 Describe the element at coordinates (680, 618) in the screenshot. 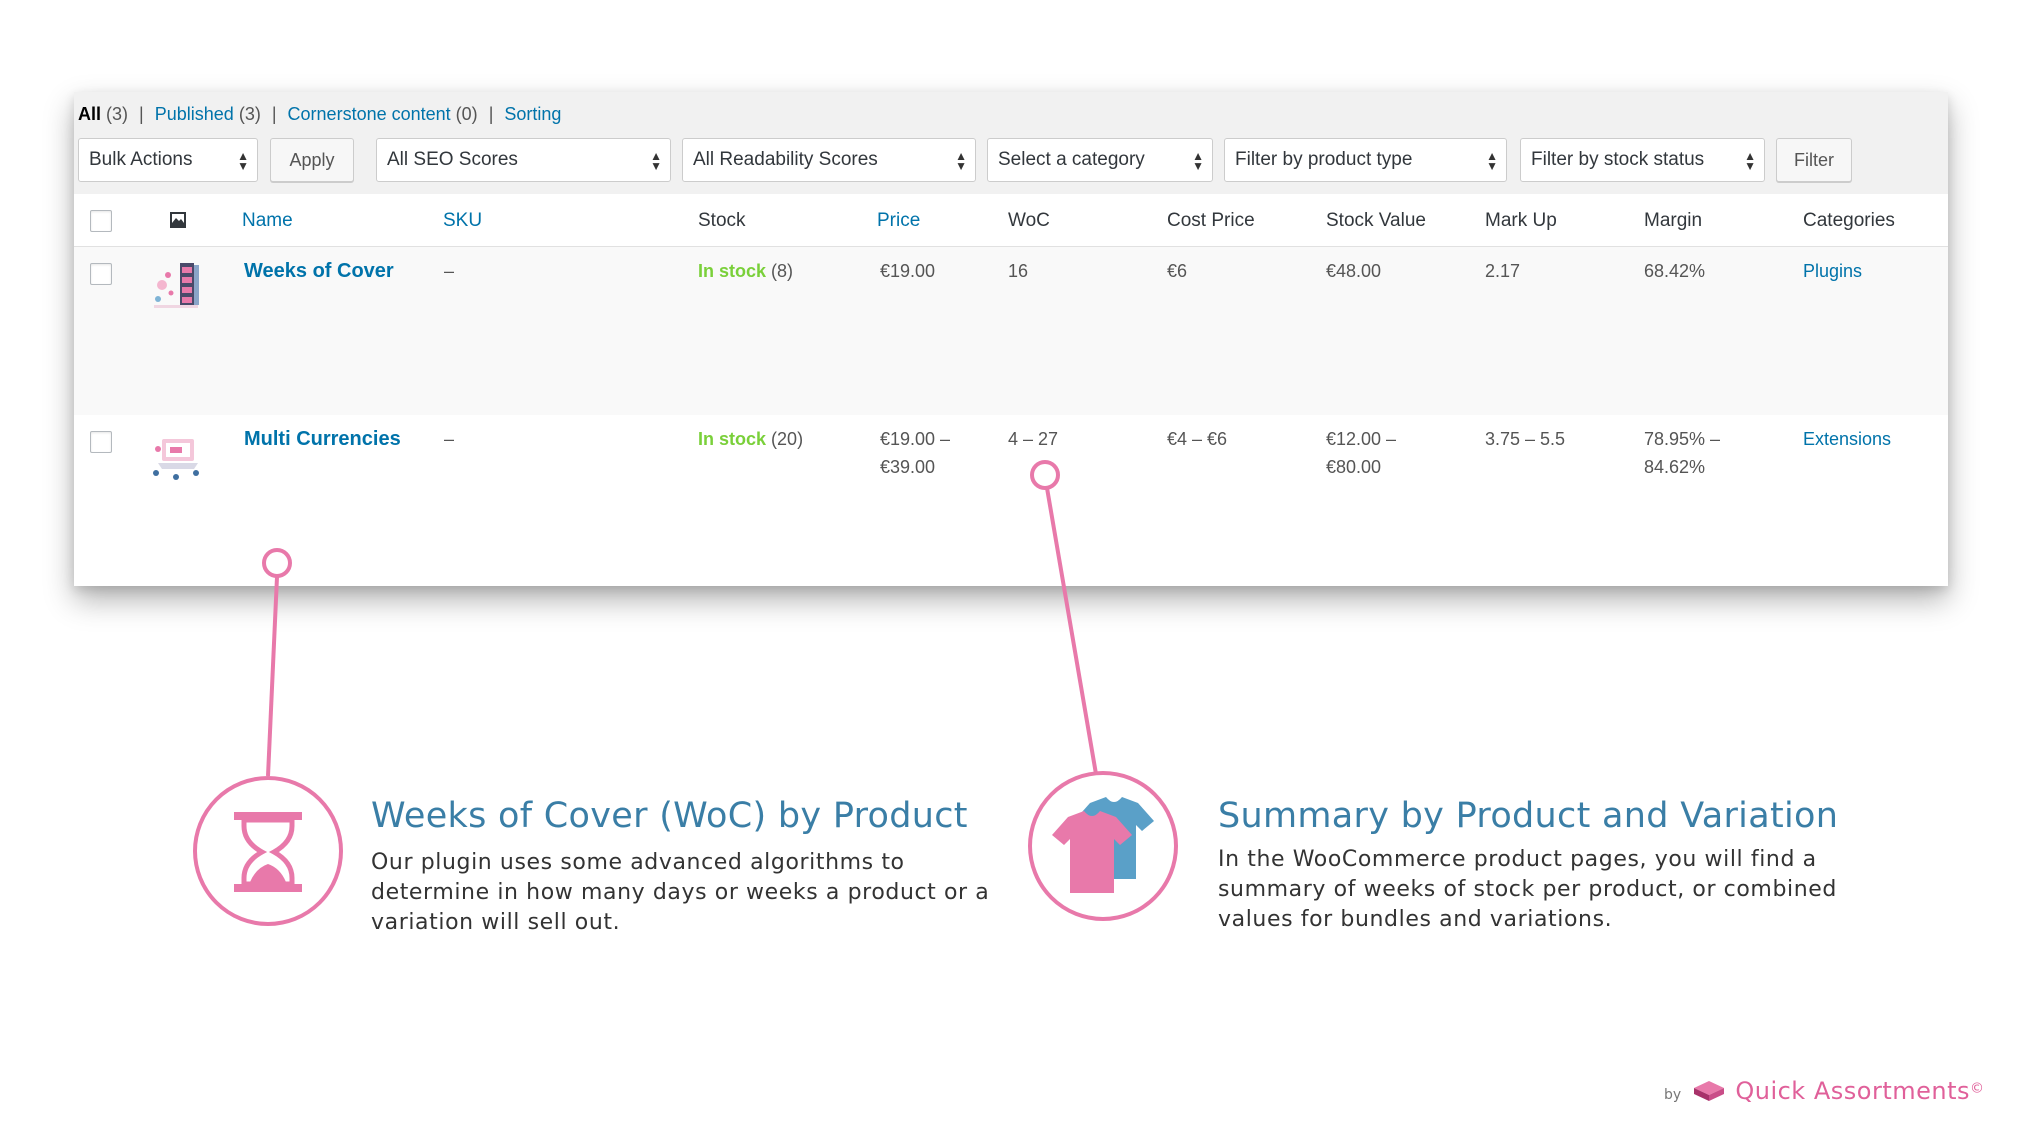

I see `callout-connectors` at that location.